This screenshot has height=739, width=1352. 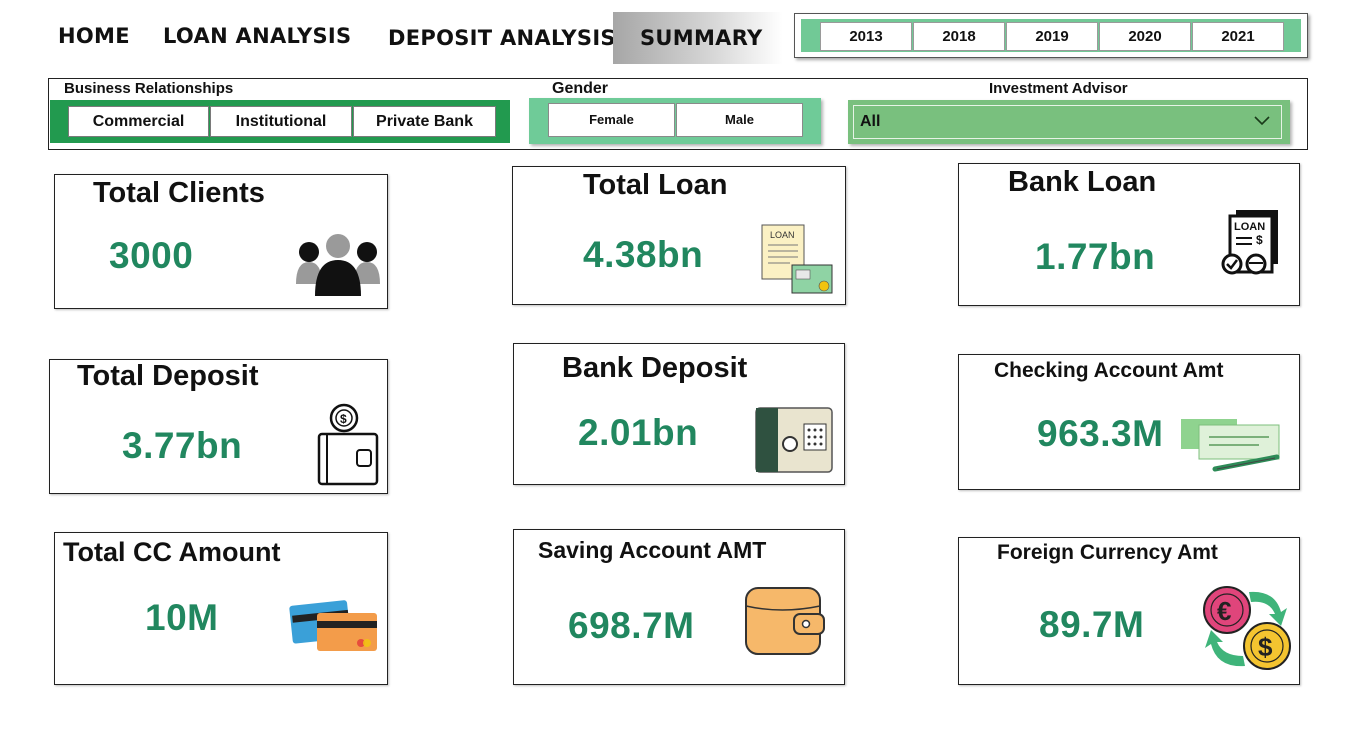 I want to click on gender-filter-title: Gender, so click(x=580, y=88).